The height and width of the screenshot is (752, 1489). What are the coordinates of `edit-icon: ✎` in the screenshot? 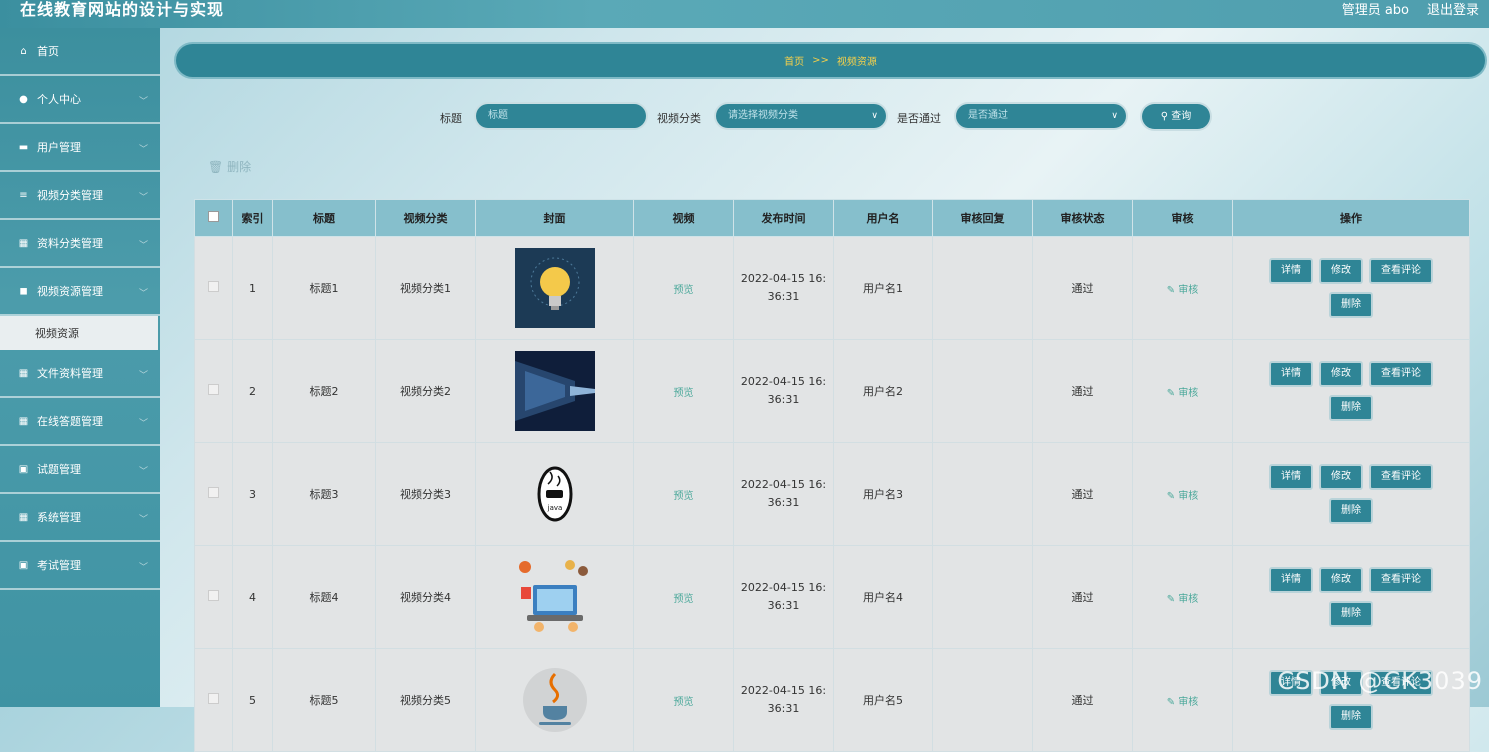 It's located at (1172, 496).